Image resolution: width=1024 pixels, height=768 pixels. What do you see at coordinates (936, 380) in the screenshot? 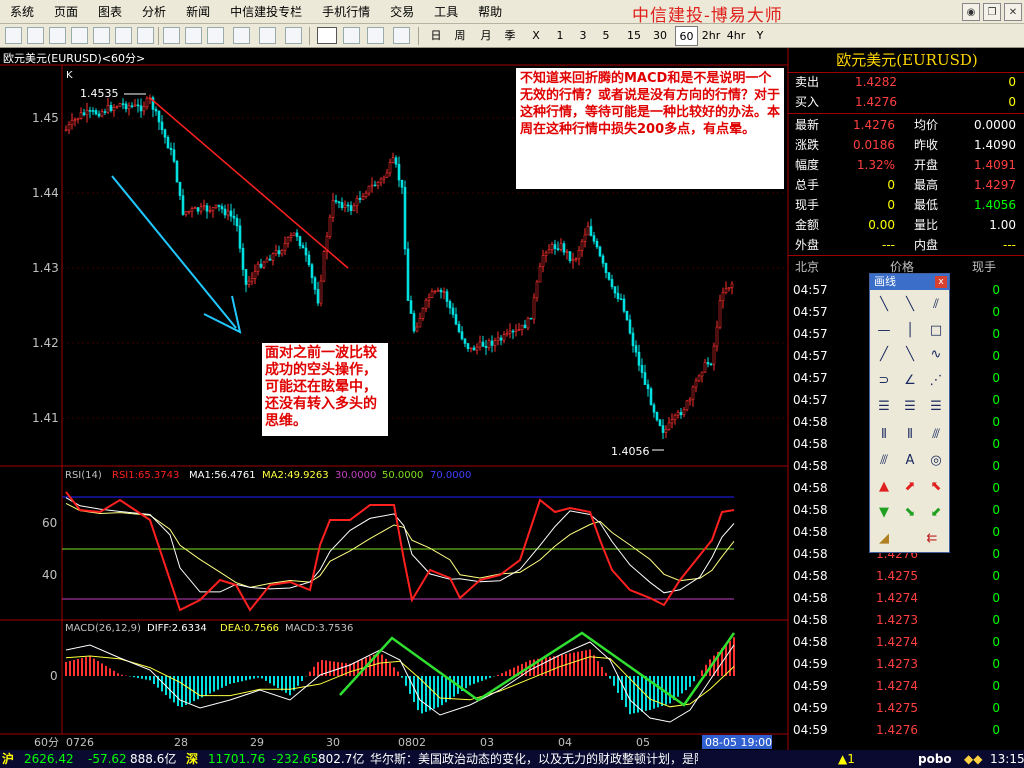
I see `fan-icon: ⋰` at bounding box center [936, 380].